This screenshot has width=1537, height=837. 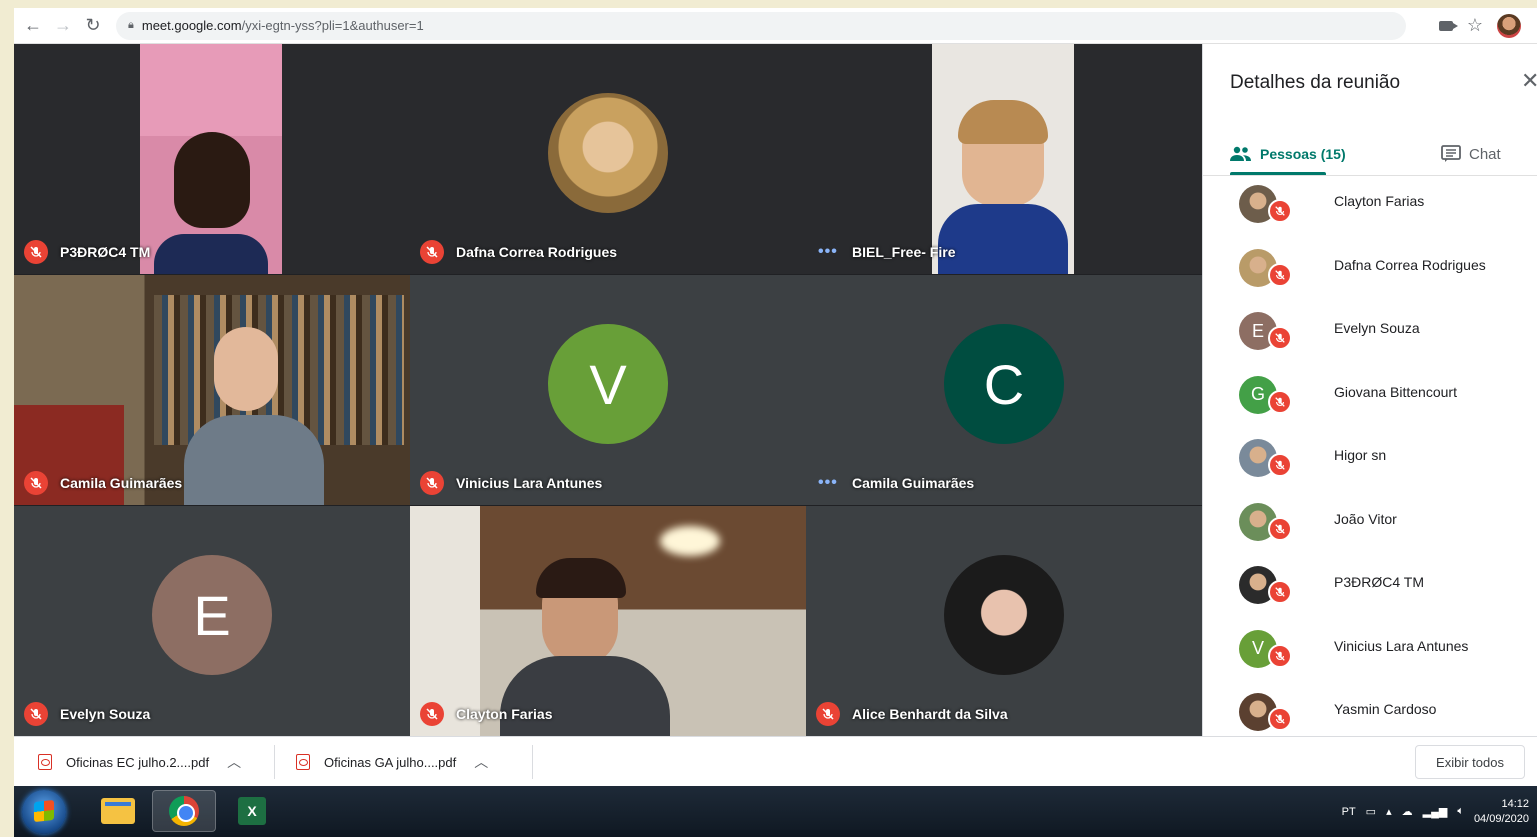 I want to click on participant-list-item: Higor sn, so click(x=1370, y=465).